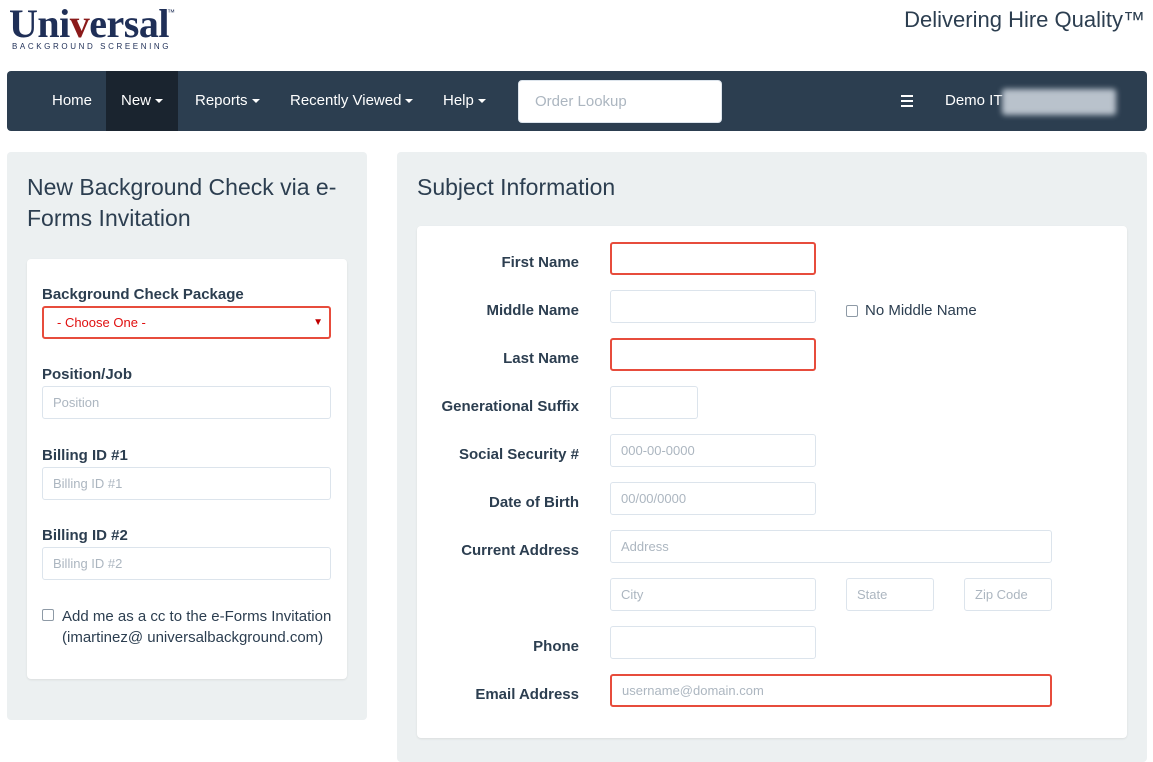 The height and width of the screenshot is (762, 1153). Describe the element at coordinates (527, 694) in the screenshot. I see `email-label: Email Address` at that location.